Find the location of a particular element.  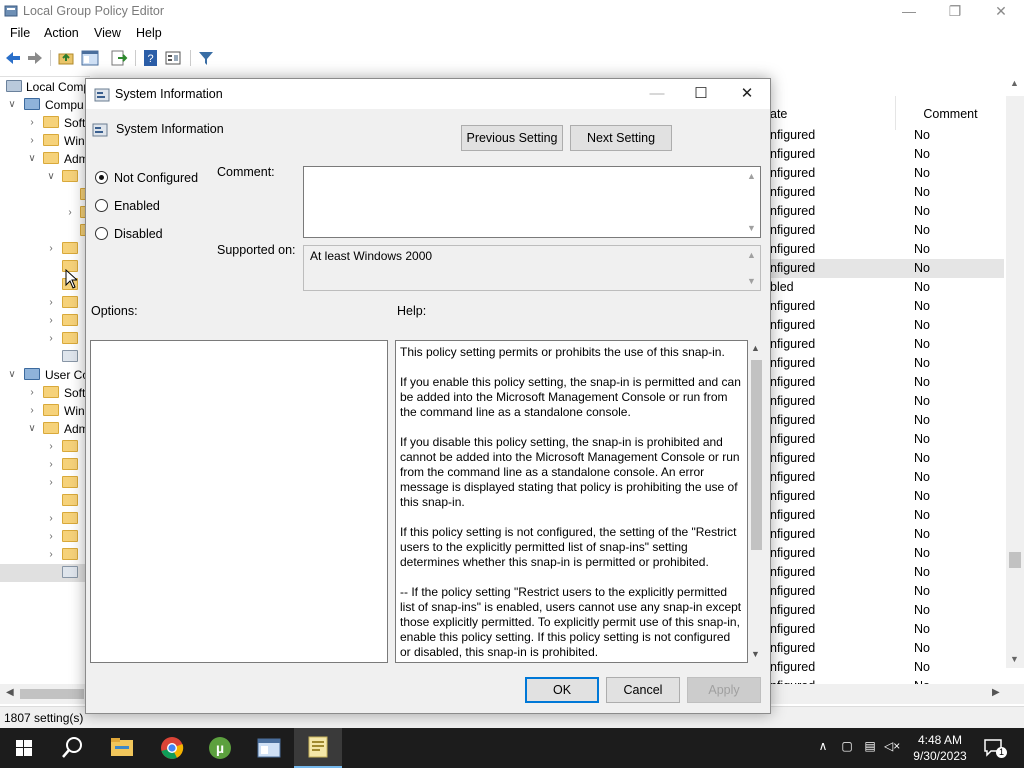

maximize-button: ❐ is located at coordinates (955, 12).